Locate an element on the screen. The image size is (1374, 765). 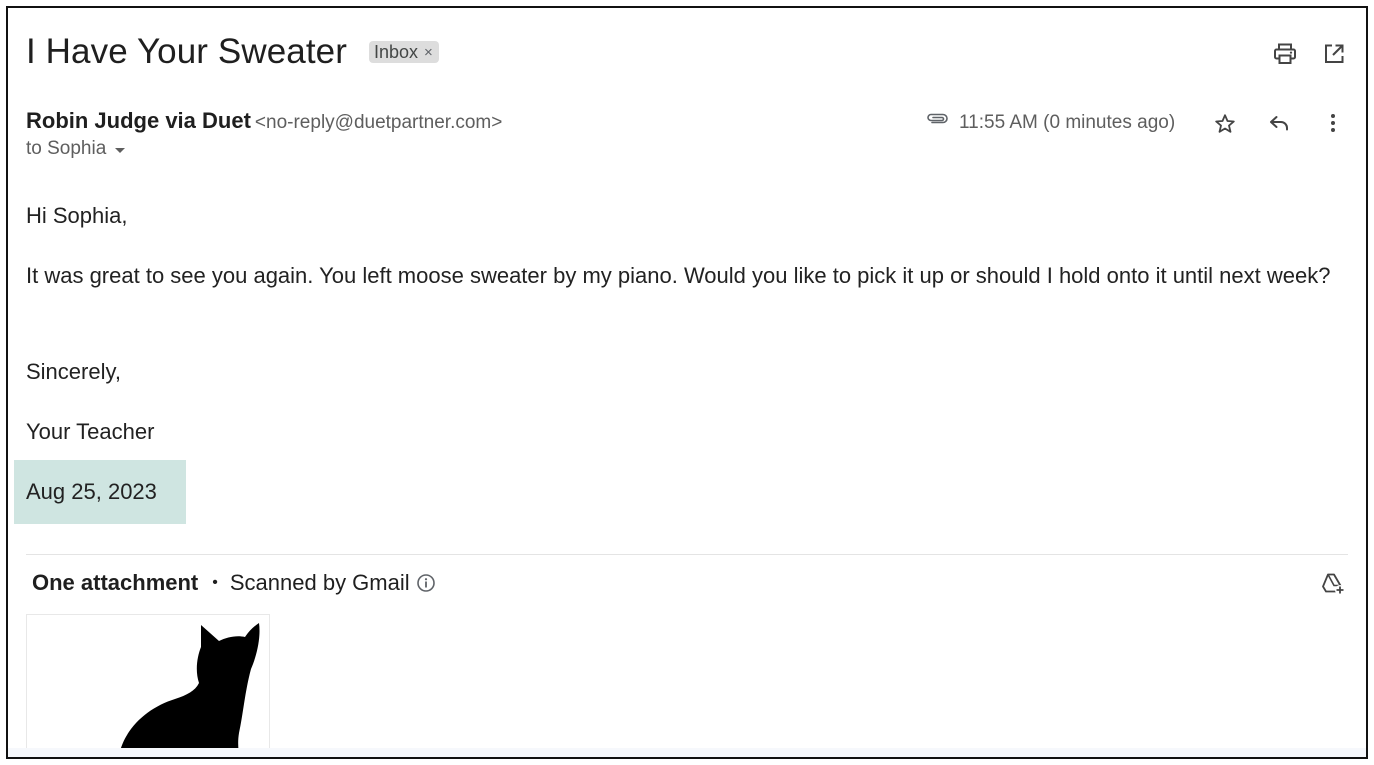
received-time: 11:55 AM (0 minutes ago) is located at coordinates (1067, 122).